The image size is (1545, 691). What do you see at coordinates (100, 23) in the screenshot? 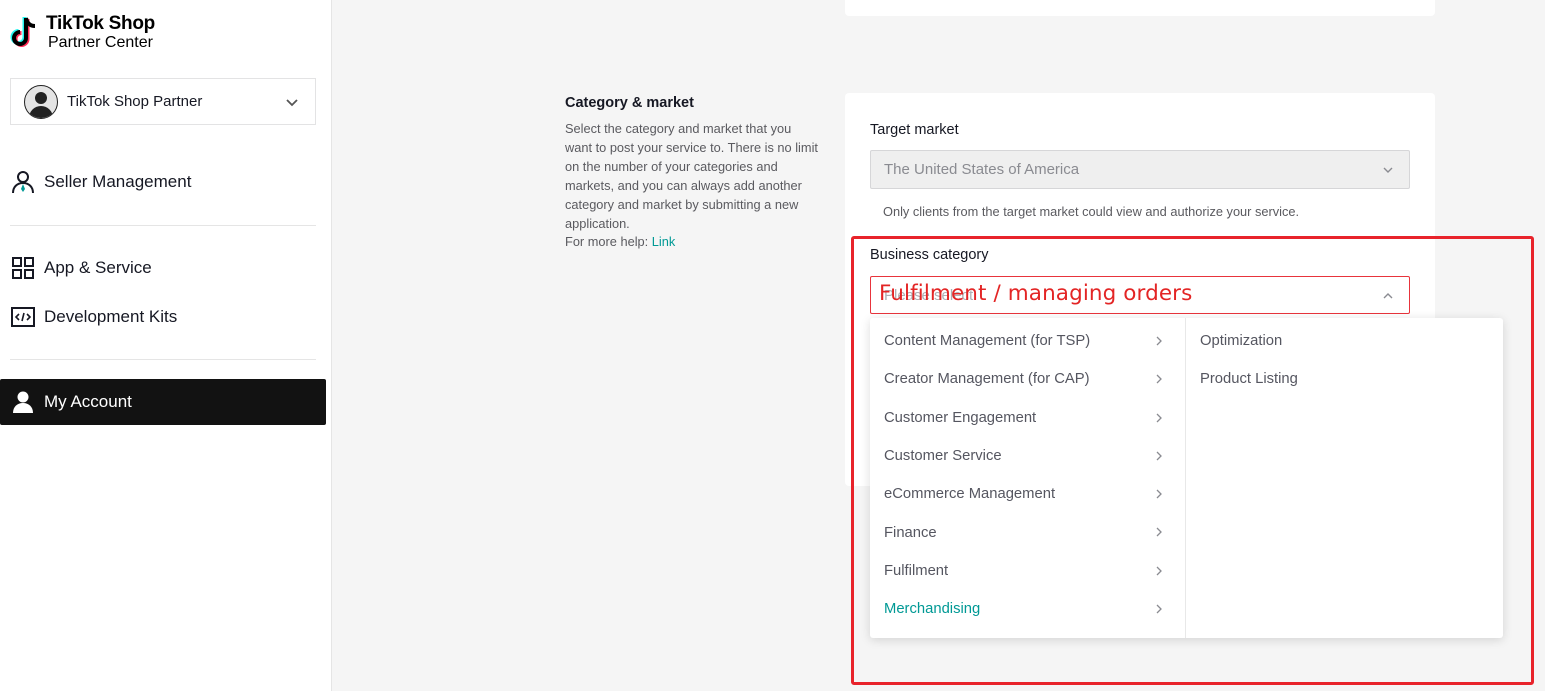
I see `brand-title: TikTok Shop` at bounding box center [100, 23].